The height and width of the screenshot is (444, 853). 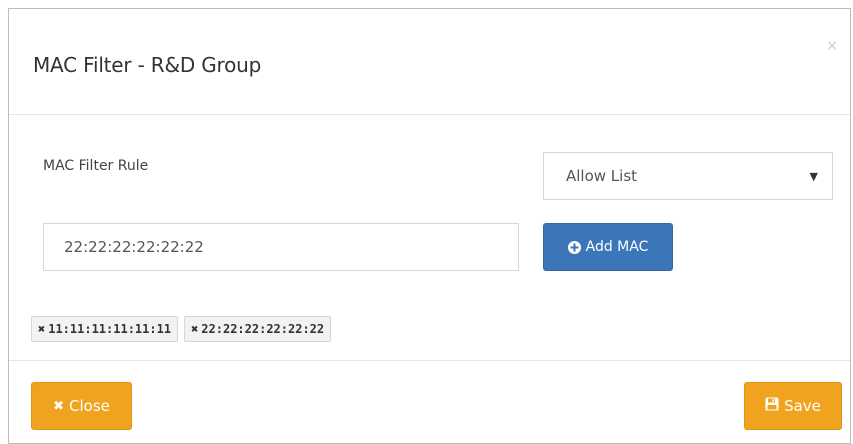 What do you see at coordinates (147, 65) in the screenshot?
I see `modal-title: MAC Filter - R&D Group` at bounding box center [147, 65].